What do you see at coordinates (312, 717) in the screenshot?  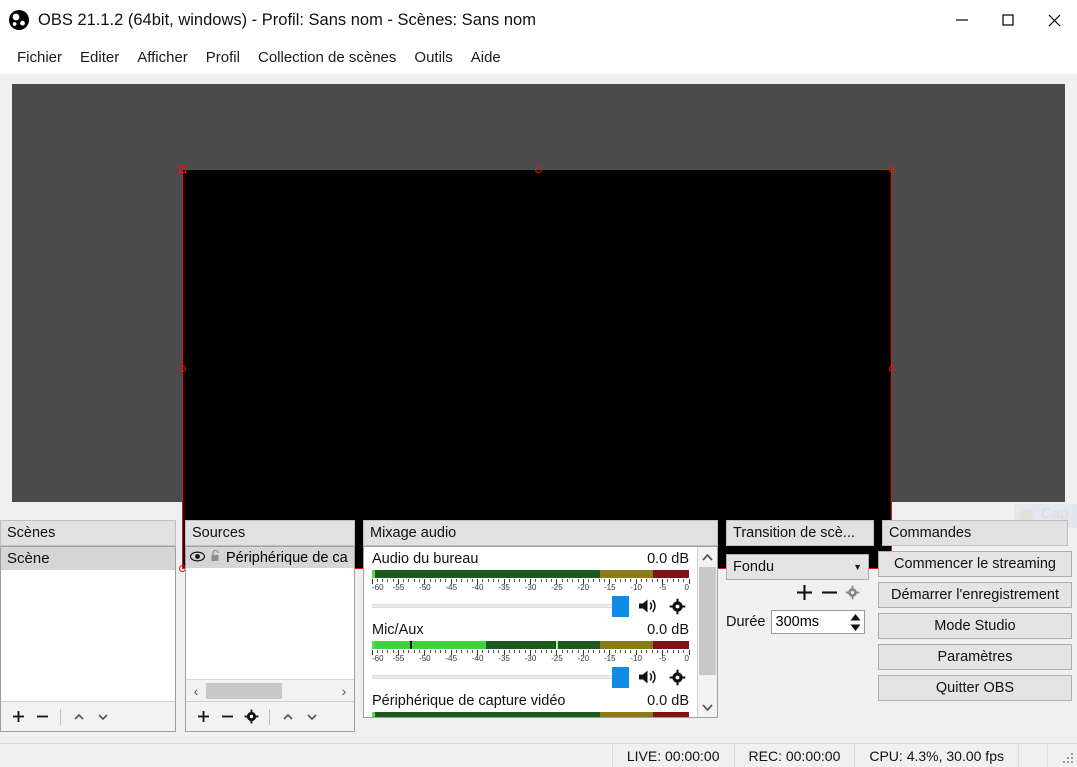 I see `move-source-down-button` at bounding box center [312, 717].